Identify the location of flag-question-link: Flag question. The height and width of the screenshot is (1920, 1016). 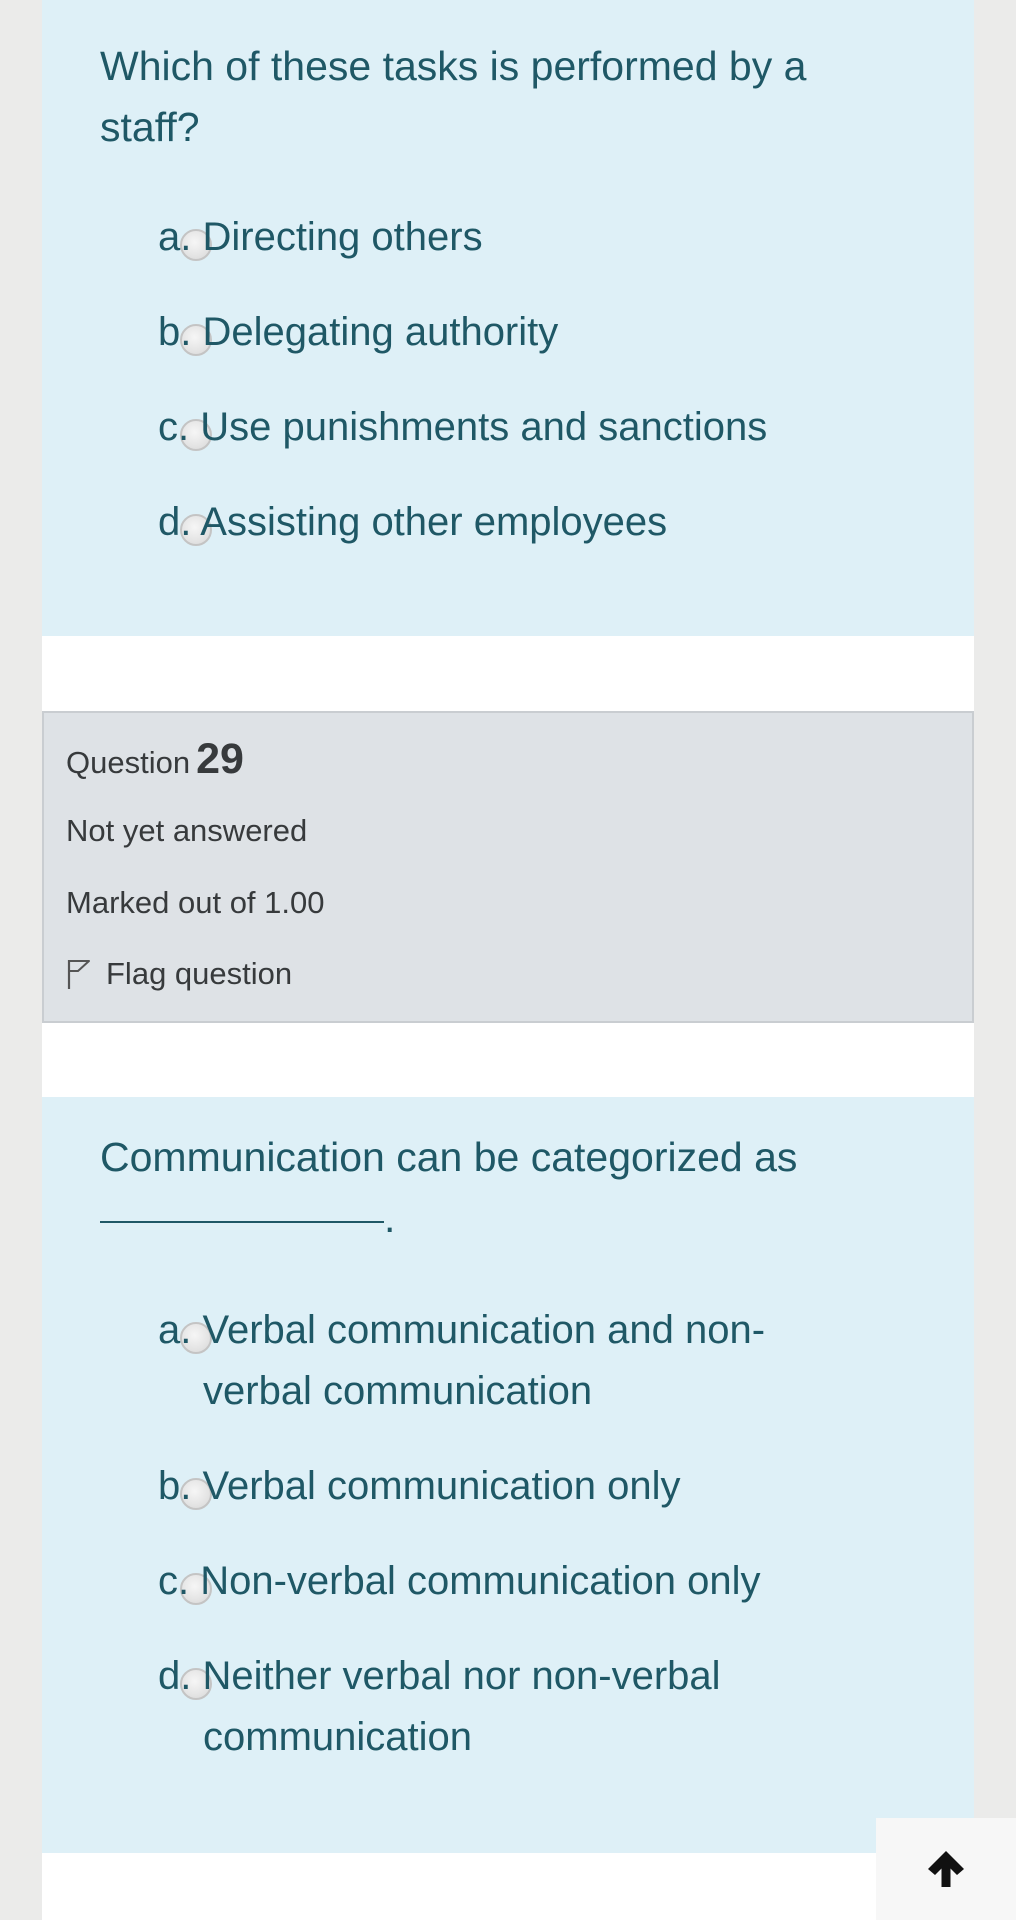
(179, 974).